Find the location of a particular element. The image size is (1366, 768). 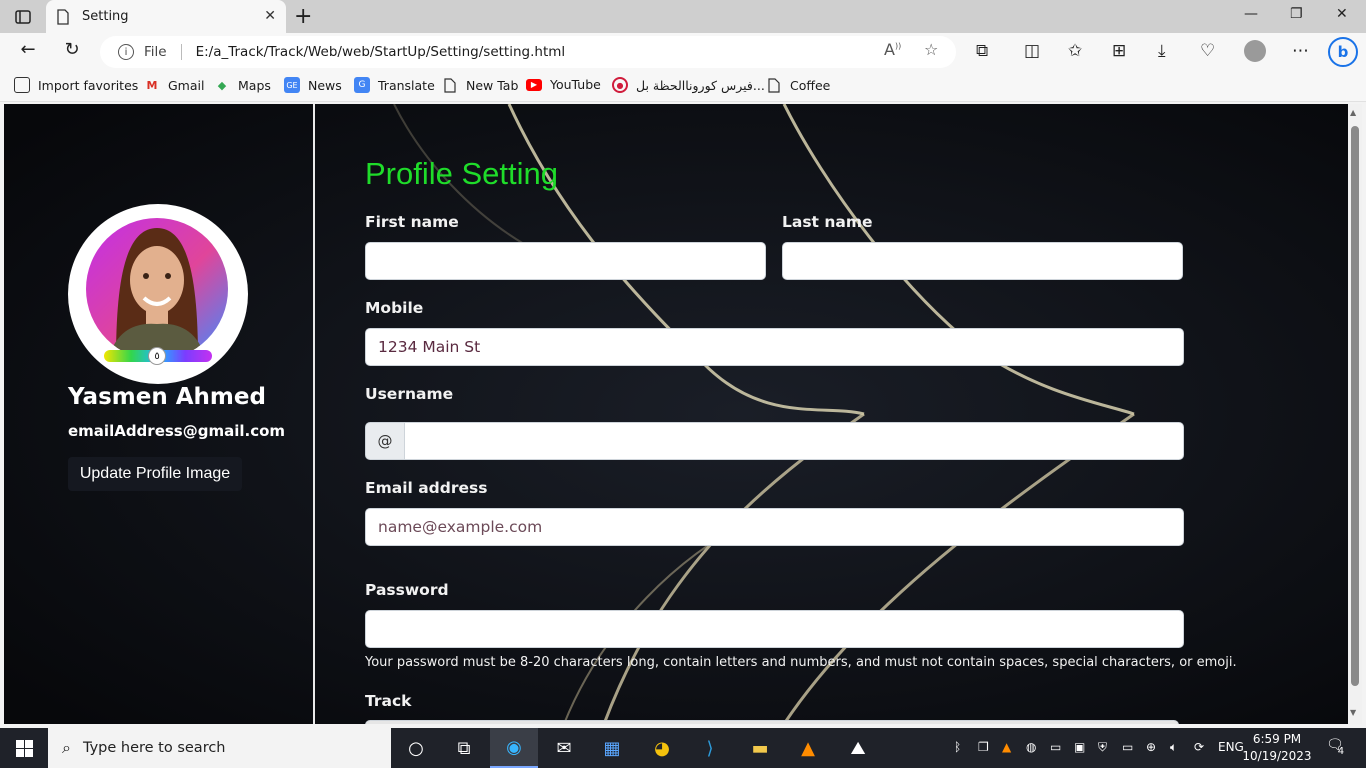

favorite-item: Coffee is located at coordinates (798, 85).